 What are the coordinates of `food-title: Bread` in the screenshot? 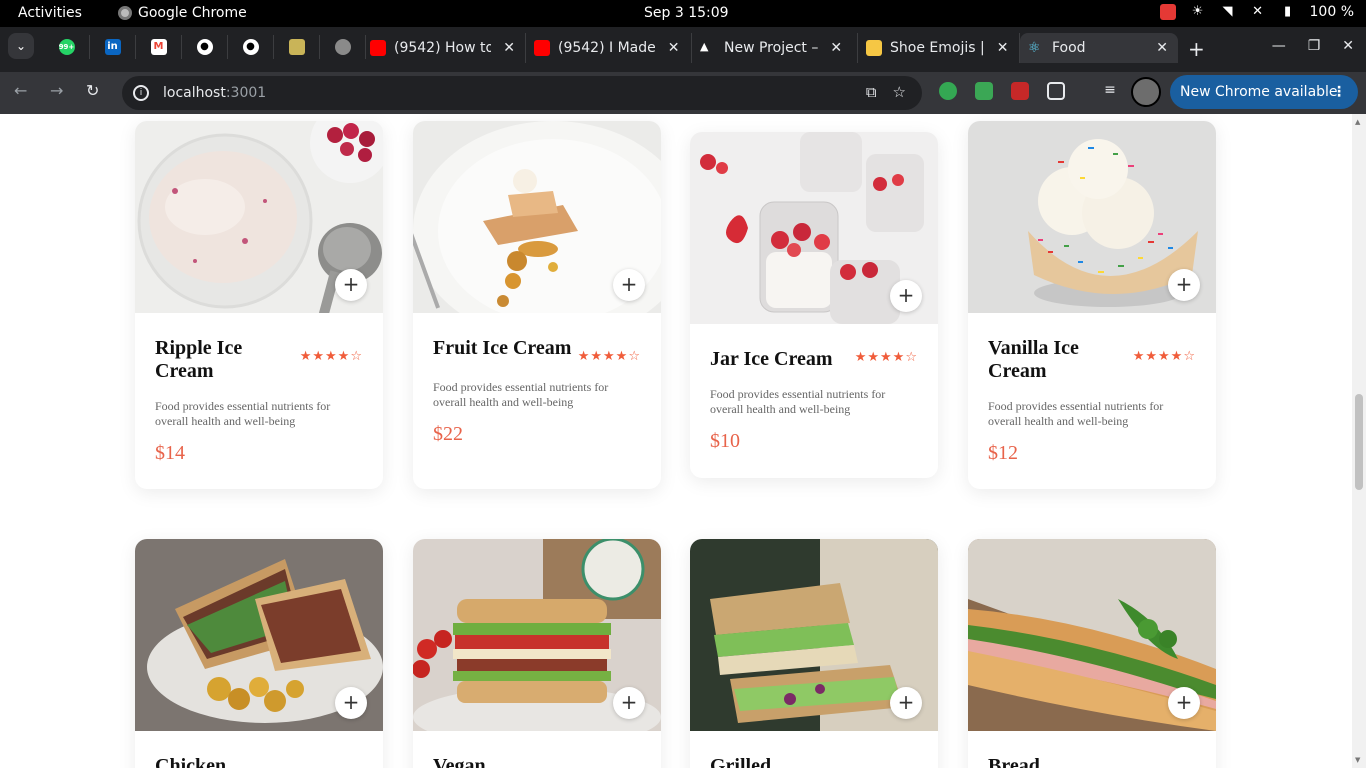 It's located at (1014, 761).